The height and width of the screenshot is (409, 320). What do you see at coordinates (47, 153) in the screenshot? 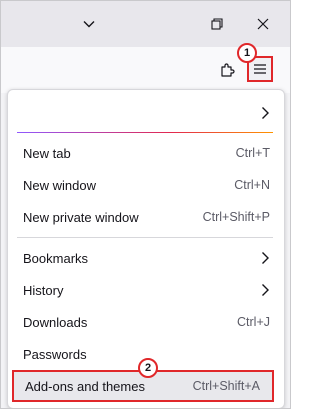
I see `menu-item-label: New tab` at bounding box center [47, 153].